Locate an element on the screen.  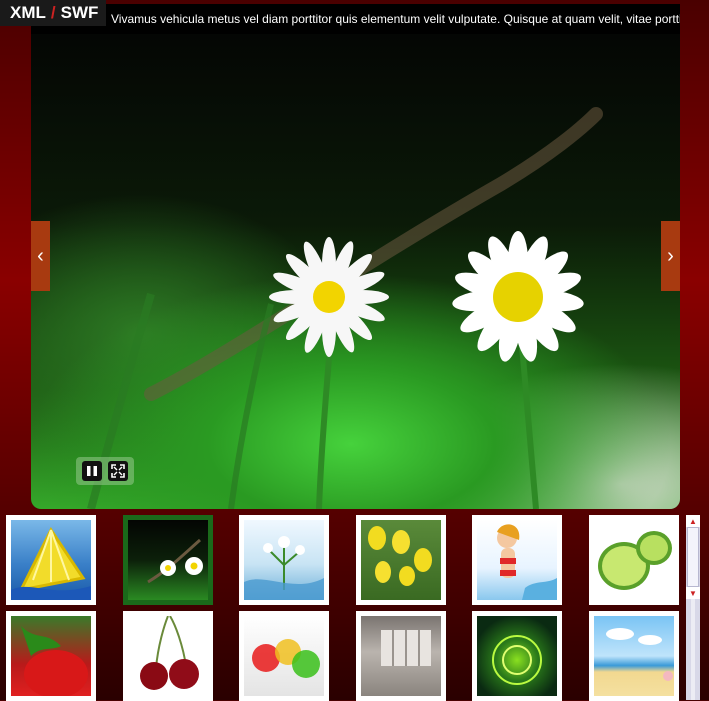
pause-button is located at coordinates (92, 471).